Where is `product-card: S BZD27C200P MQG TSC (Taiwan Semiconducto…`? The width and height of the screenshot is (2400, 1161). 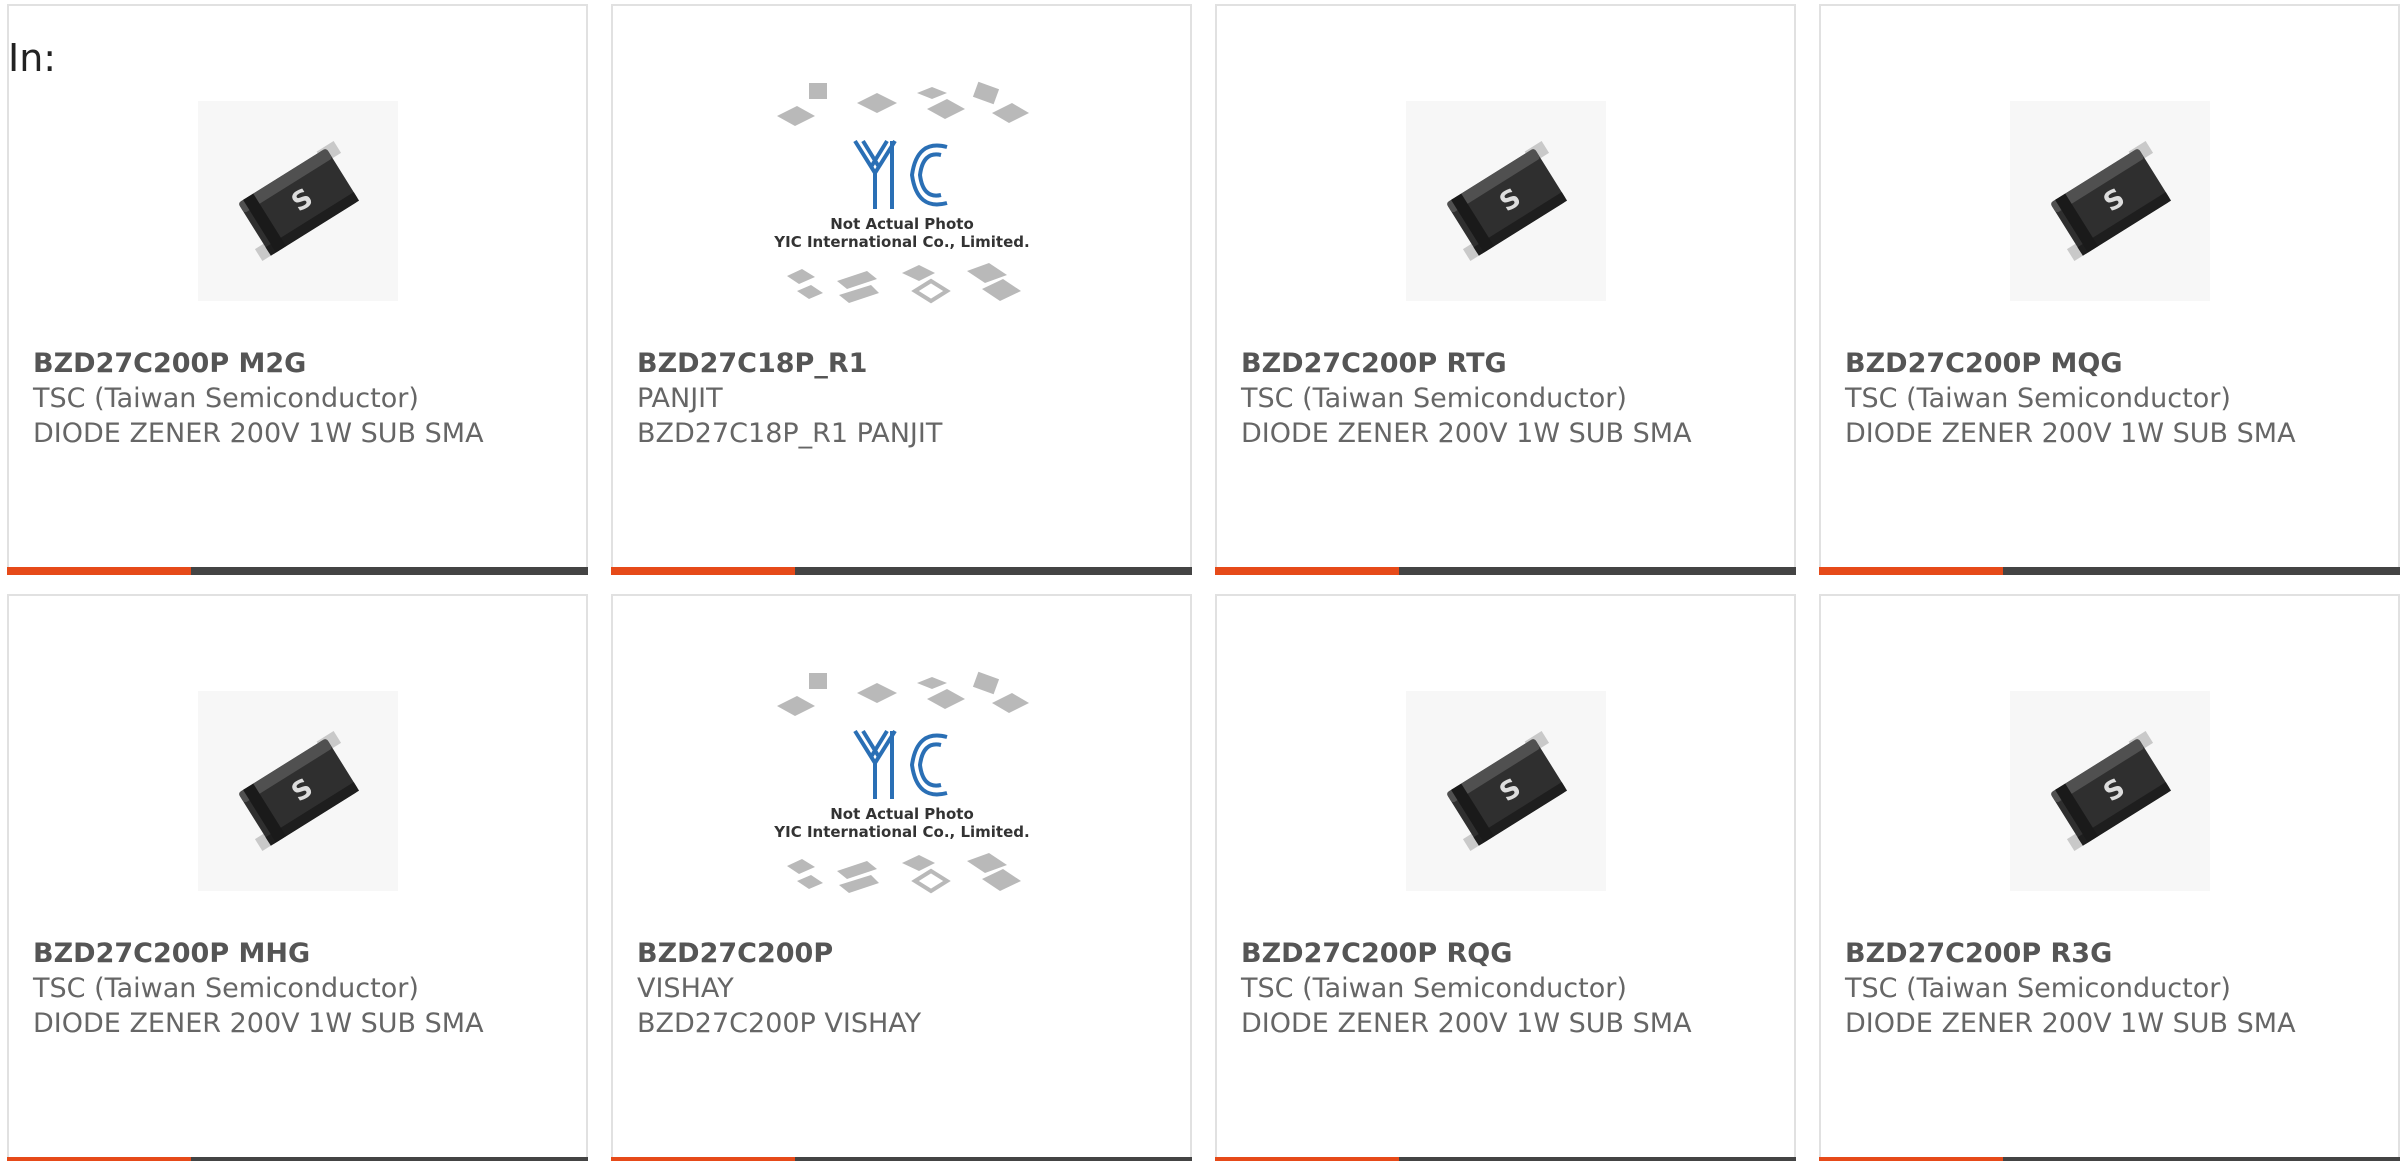 product-card: S BZD27C200P MQG TSC (Taiwan Semiconducto… is located at coordinates (2109, 289).